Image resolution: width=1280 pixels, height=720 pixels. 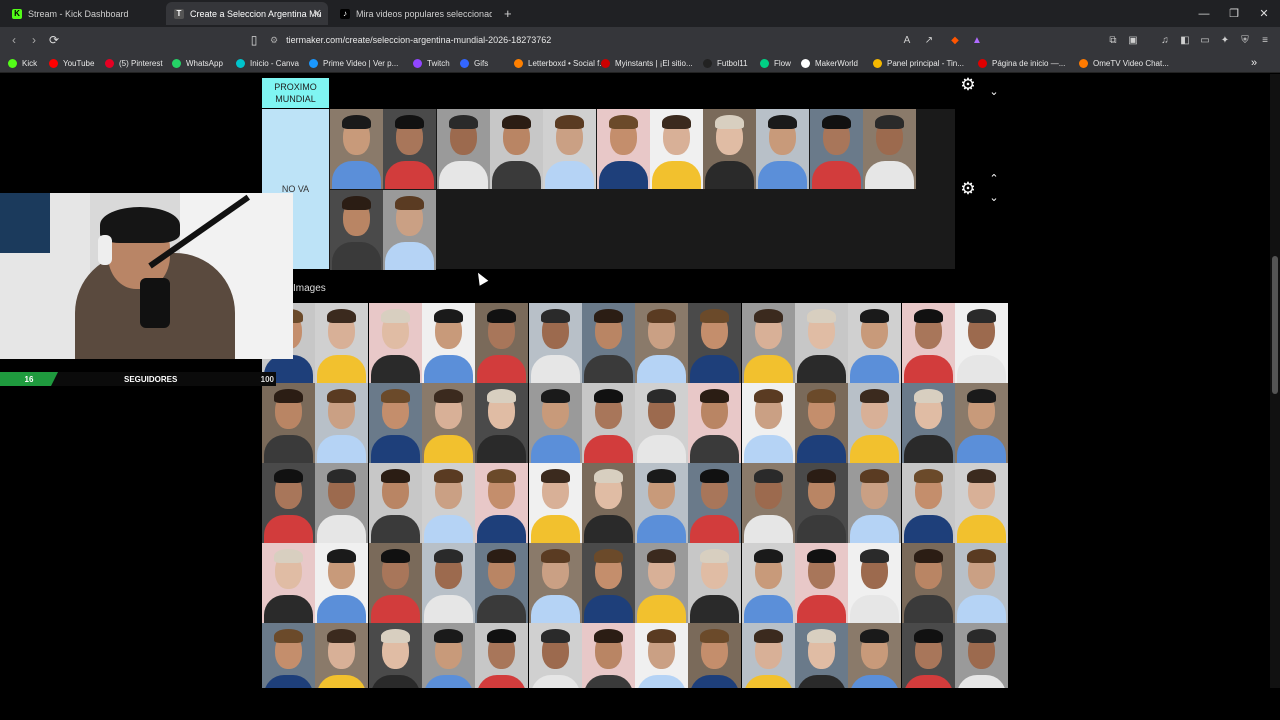 What do you see at coordinates (907, 40) in the screenshot?
I see `translate-icon: A` at bounding box center [907, 40].